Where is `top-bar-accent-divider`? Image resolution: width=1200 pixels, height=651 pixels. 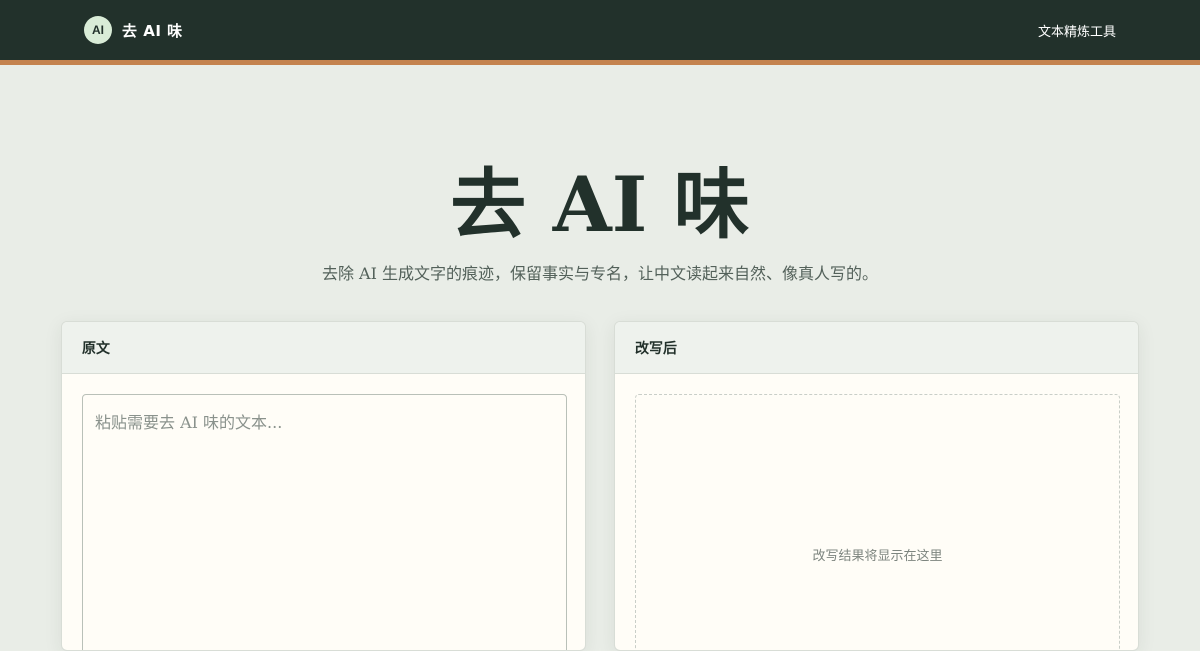
top-bar-accent-divider is located at coordinates (600, 62).